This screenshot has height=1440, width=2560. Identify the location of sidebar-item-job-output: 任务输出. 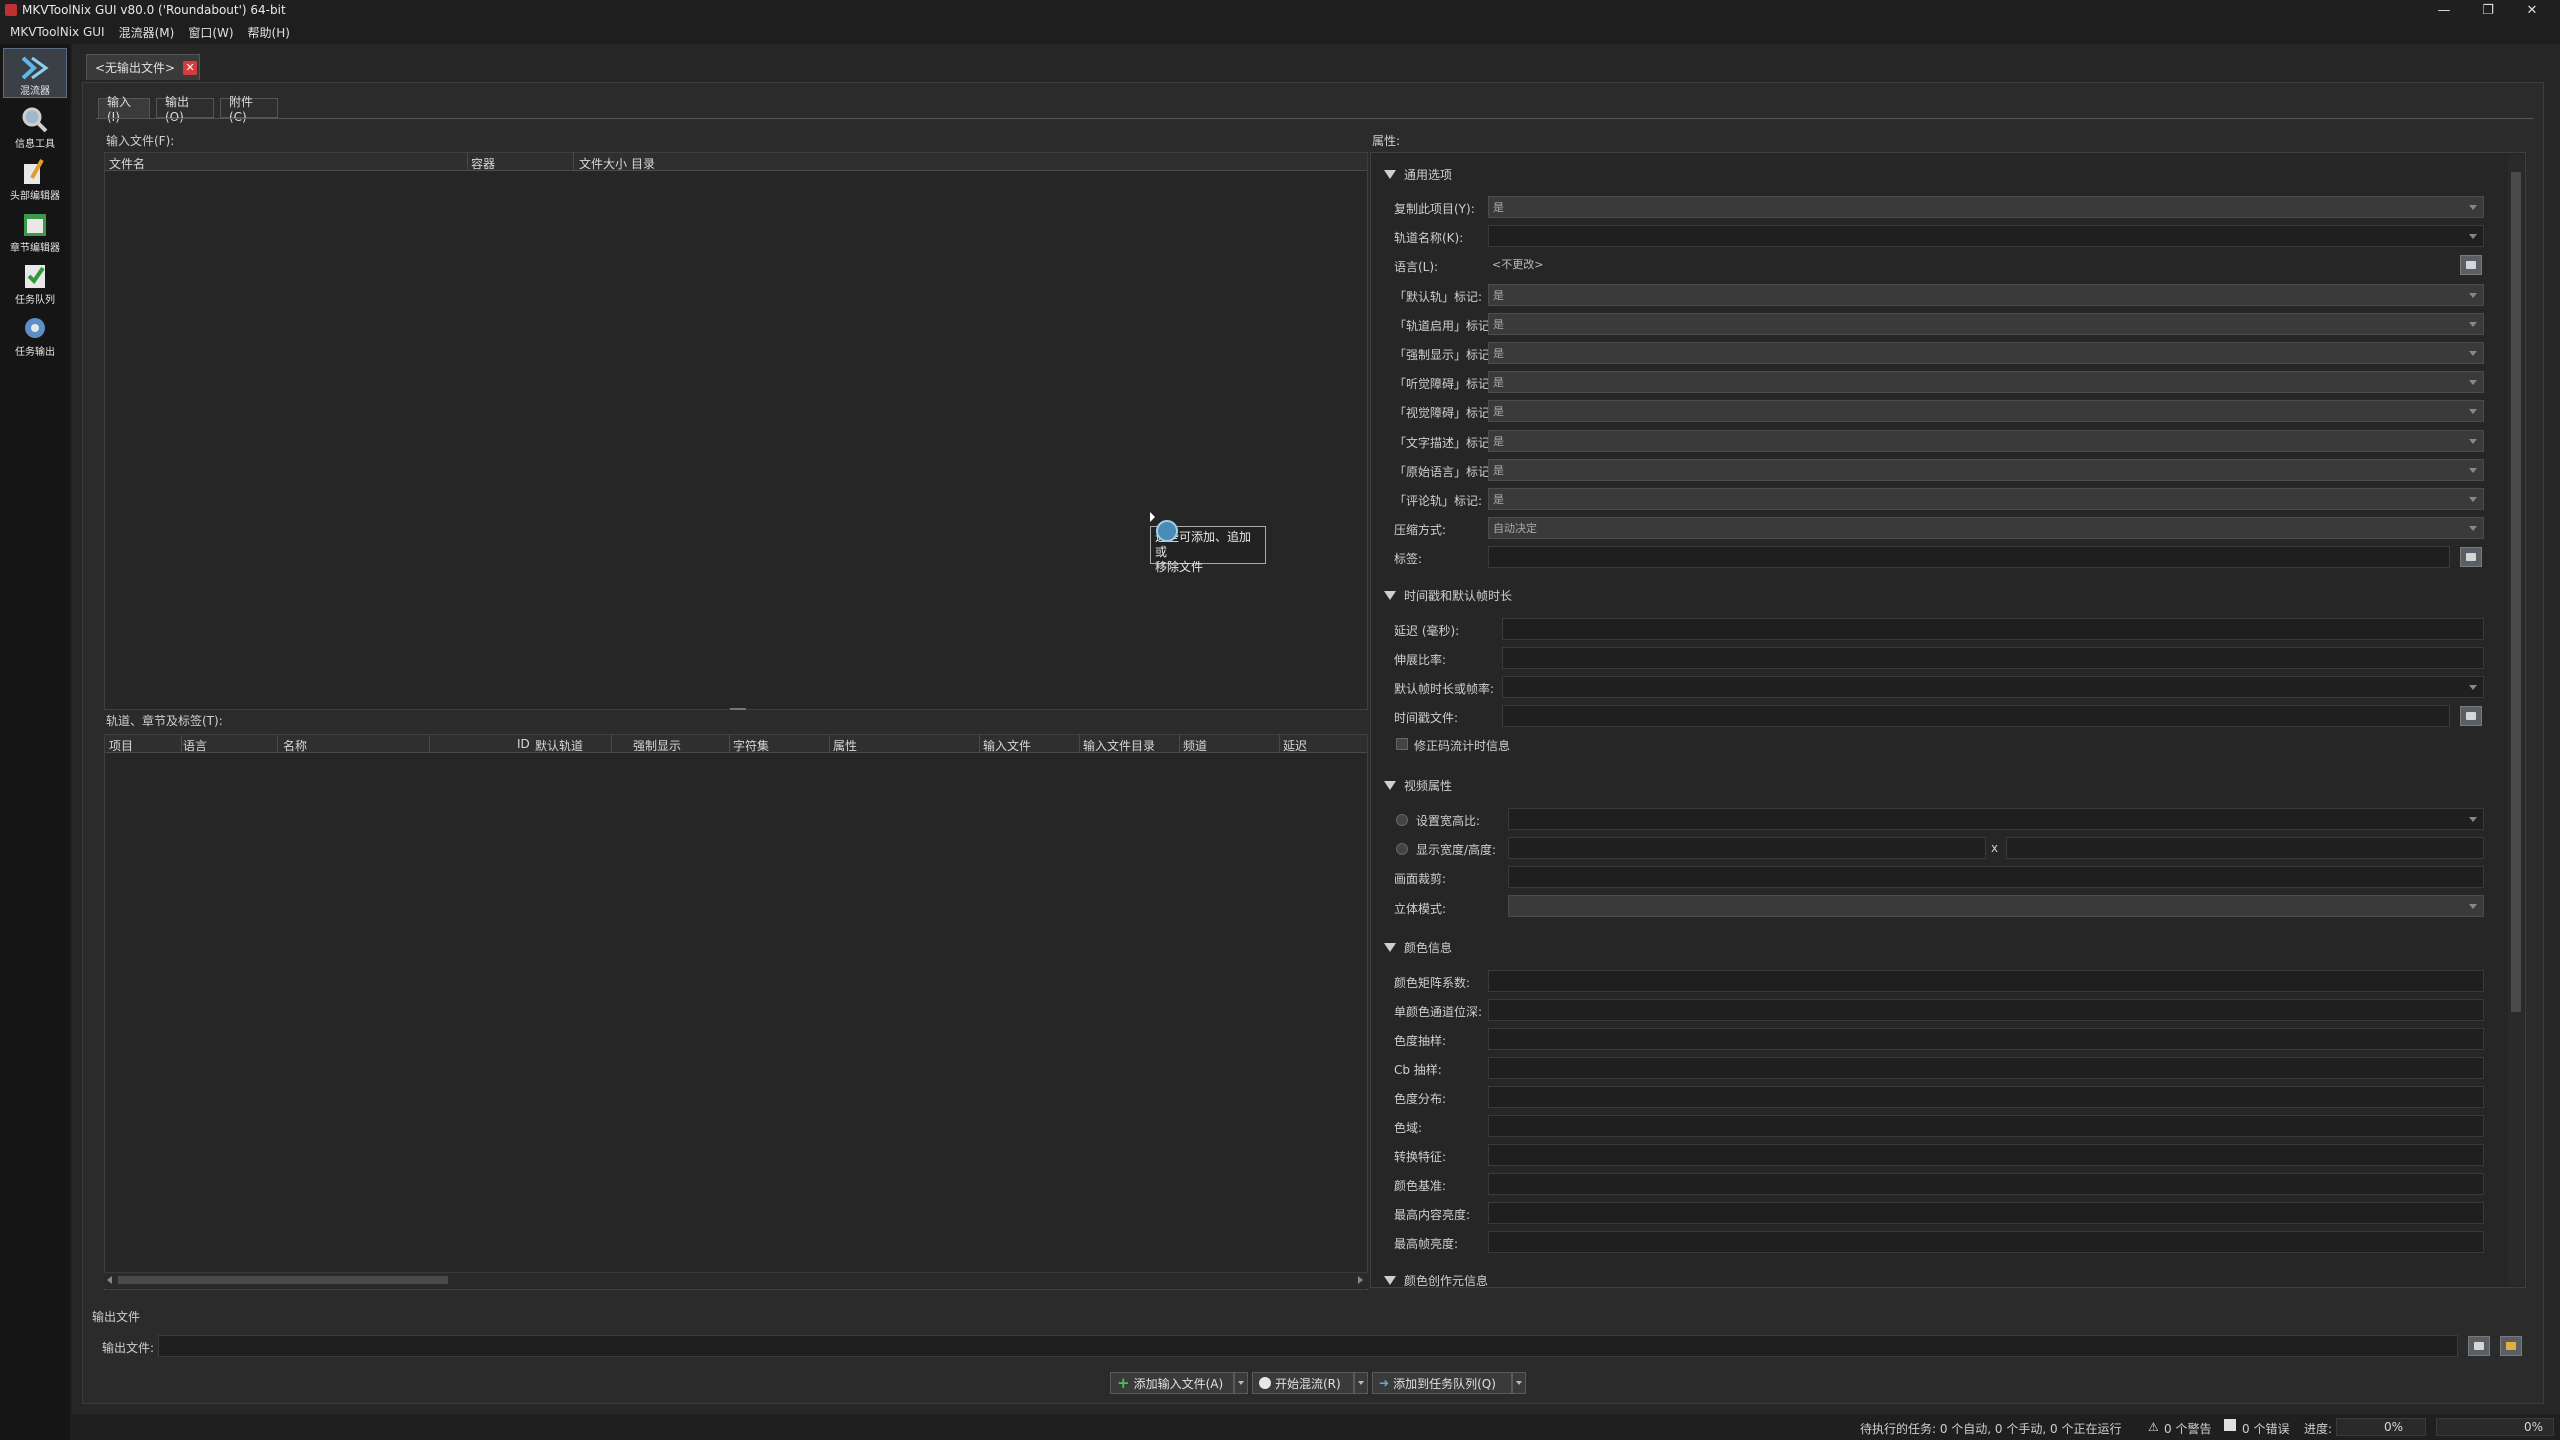
(35, 333).